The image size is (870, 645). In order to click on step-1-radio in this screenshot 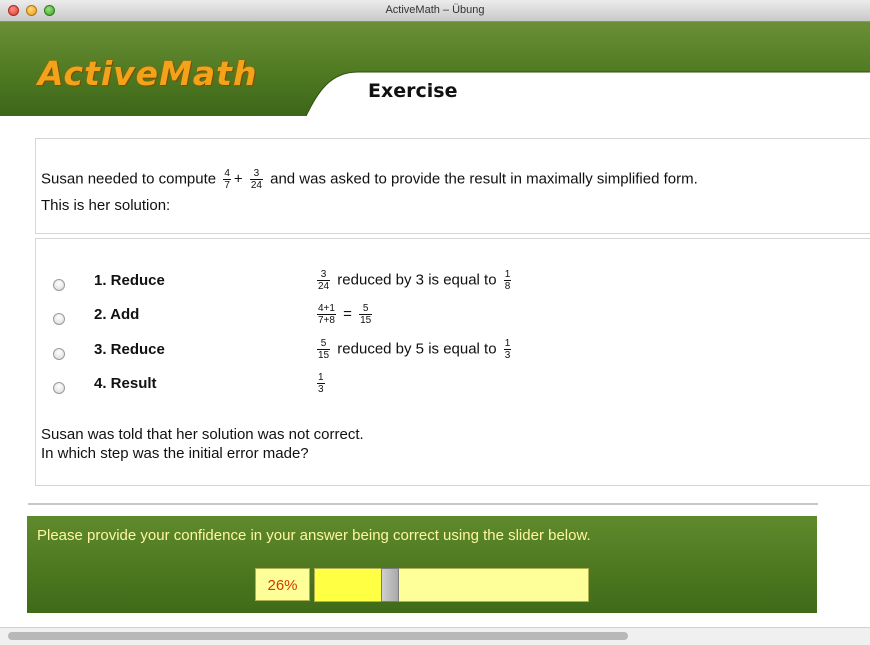, I will do `click(59, 285)`.